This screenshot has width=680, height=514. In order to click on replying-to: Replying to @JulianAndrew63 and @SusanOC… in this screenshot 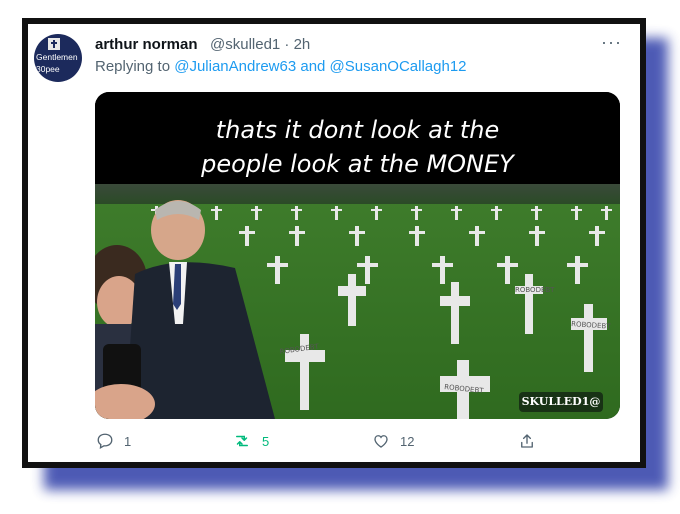, I will do `click(281, 66)`.